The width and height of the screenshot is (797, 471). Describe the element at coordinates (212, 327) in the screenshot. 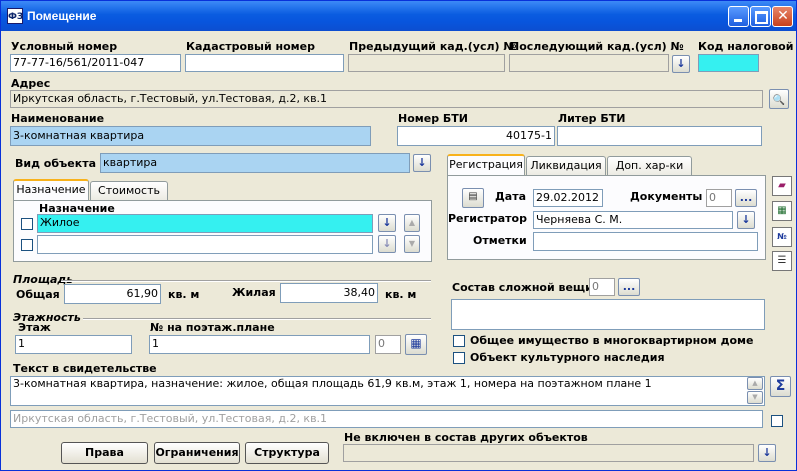

I see `plan-label: № на поэтаж.плане` at that location.